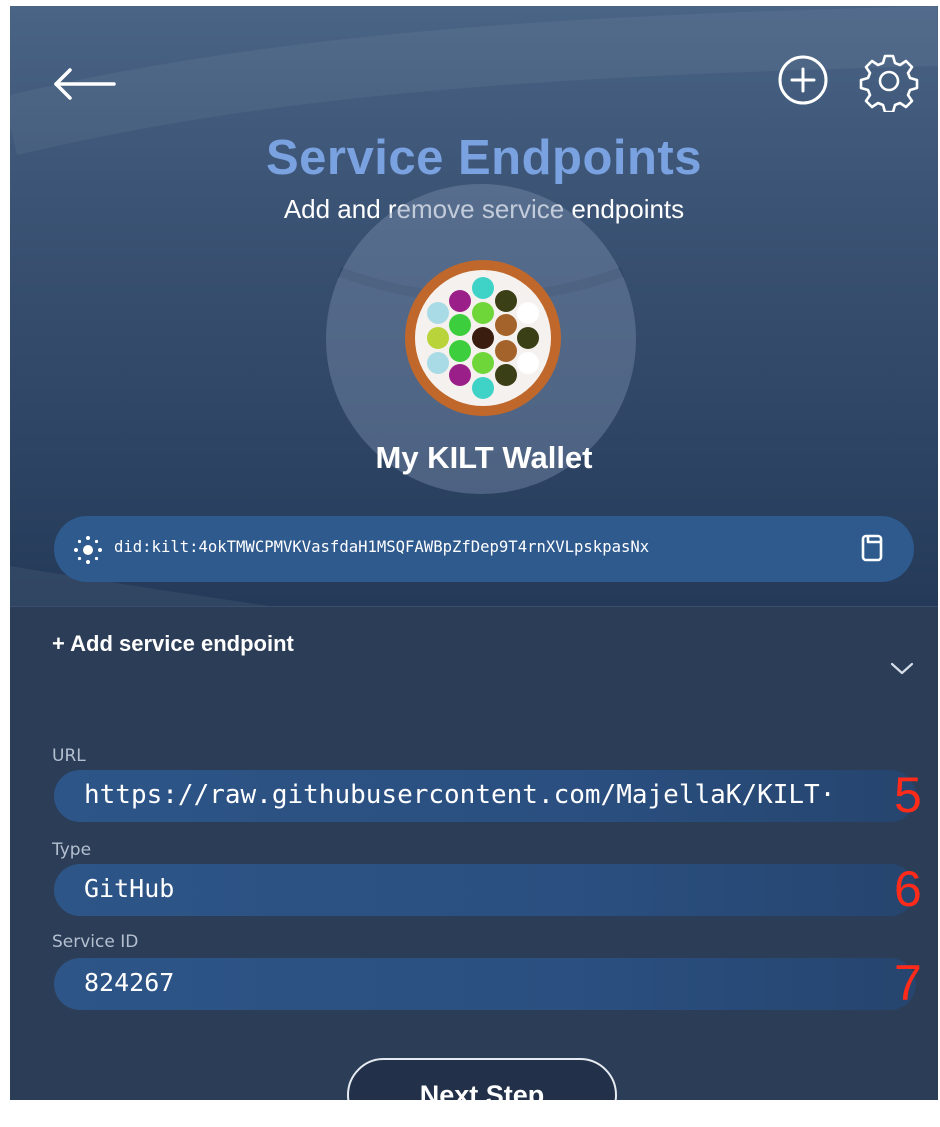  What do you see at coordinates (908, 983) in the screenshot?
I see `marker-7: 7` at bounding box center [908, 983].